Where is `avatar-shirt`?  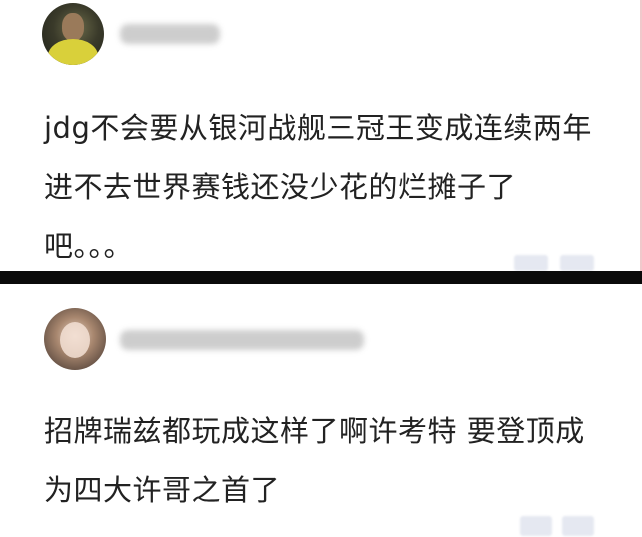
avatar-shirt is located at coordinates (73, 52).